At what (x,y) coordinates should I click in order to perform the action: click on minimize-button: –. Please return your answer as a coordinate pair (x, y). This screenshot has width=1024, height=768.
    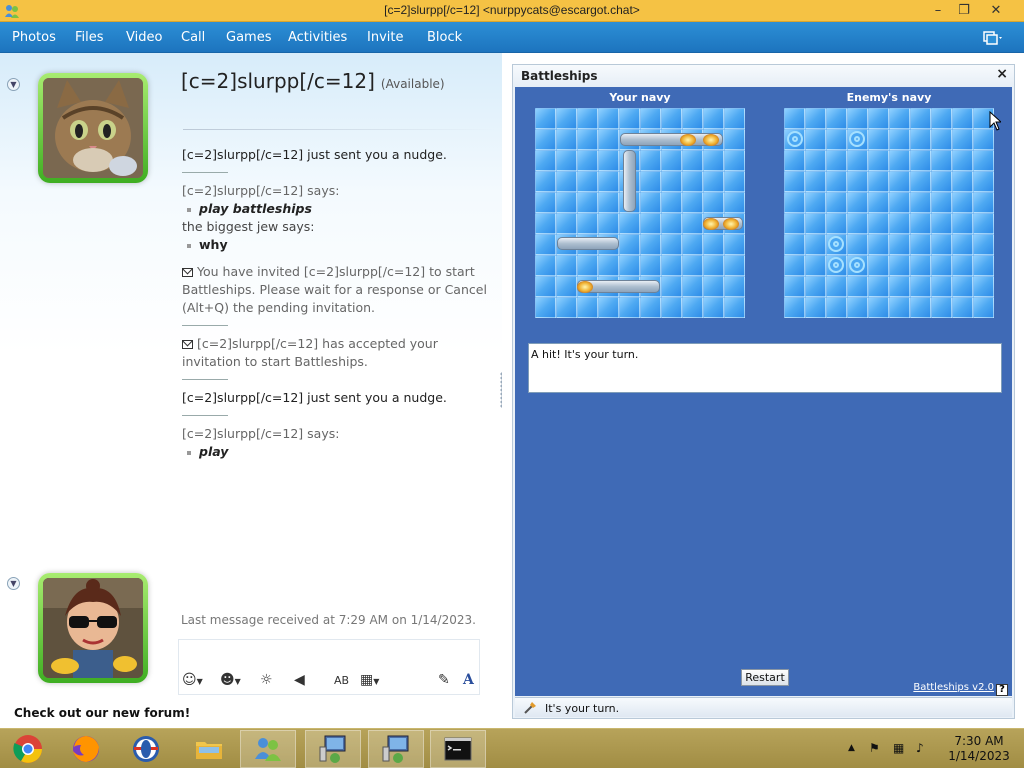
    Looking at the image, I should click on (938, 11).